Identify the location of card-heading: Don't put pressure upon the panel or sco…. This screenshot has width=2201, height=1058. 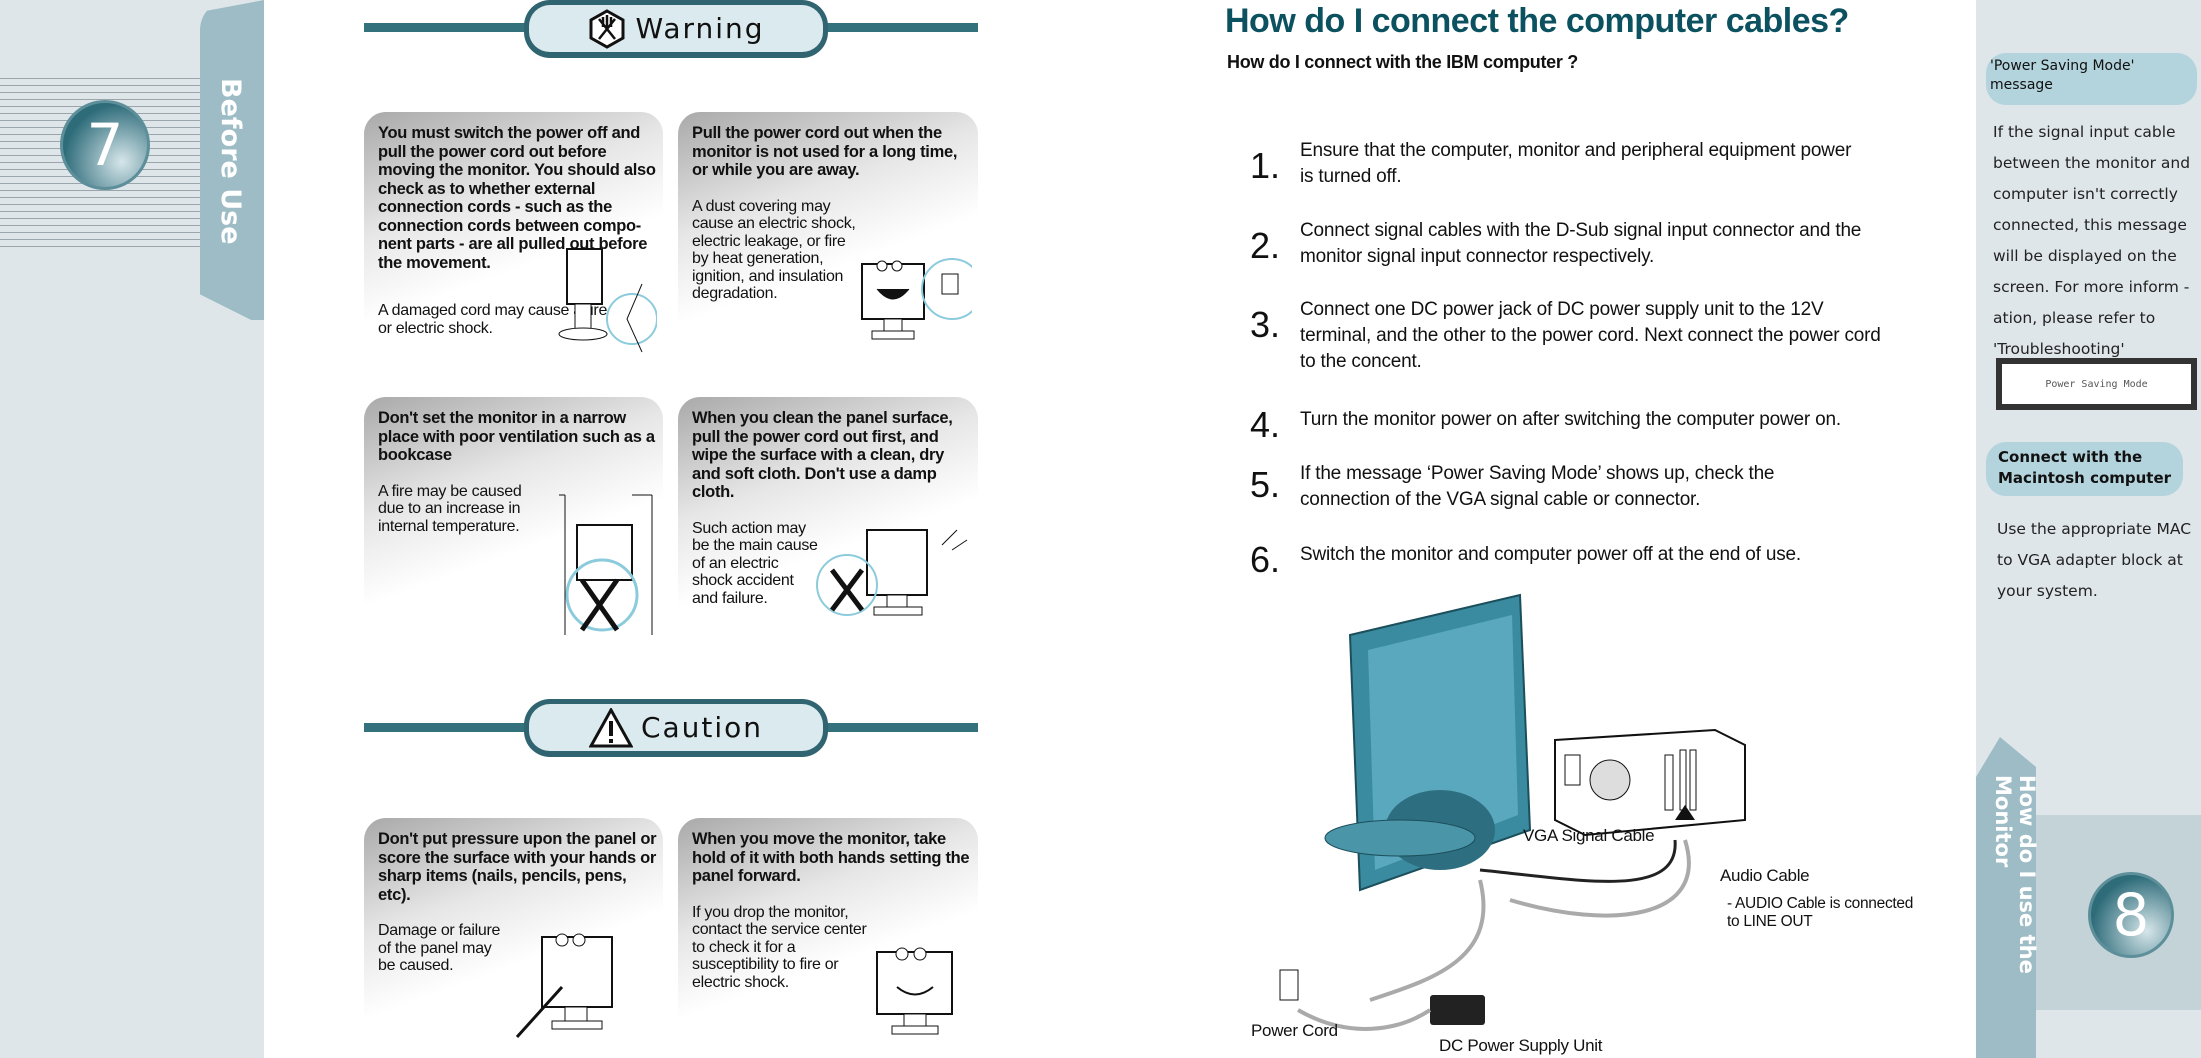
(517, 867).